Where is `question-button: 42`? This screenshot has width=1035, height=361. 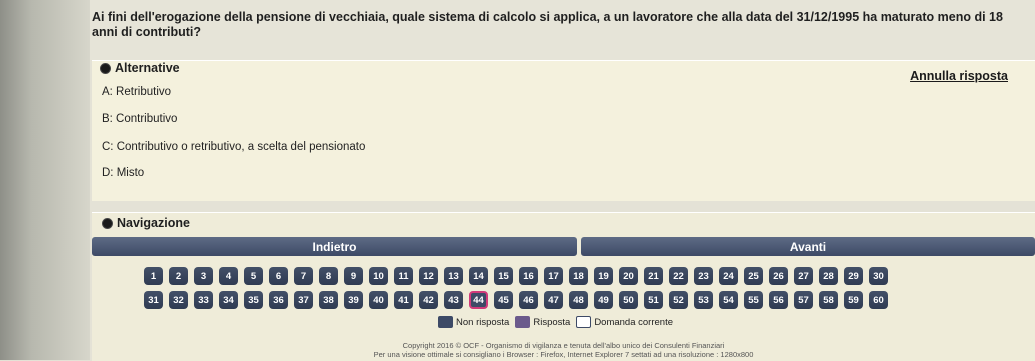 question-button: 42 is located at coordinates (428, 300).